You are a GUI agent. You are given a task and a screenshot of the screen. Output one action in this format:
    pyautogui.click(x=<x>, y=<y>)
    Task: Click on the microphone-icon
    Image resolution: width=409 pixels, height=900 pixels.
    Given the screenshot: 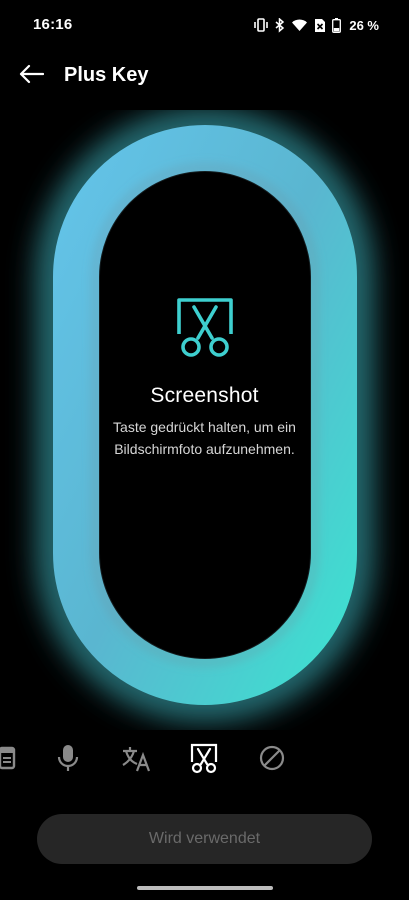 What is the action you would take?
    pyautogui.click(x=68, y=760)
    